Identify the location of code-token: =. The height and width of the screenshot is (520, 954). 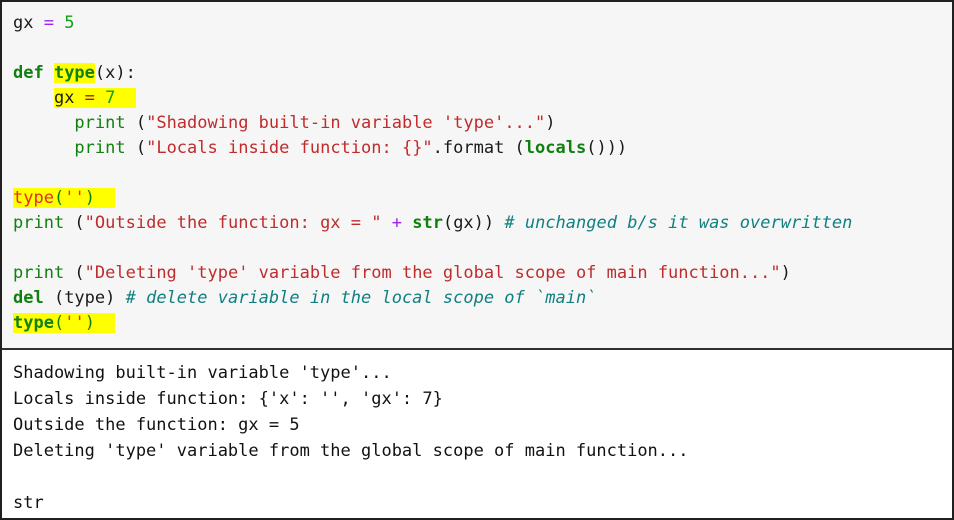
(48, 23).